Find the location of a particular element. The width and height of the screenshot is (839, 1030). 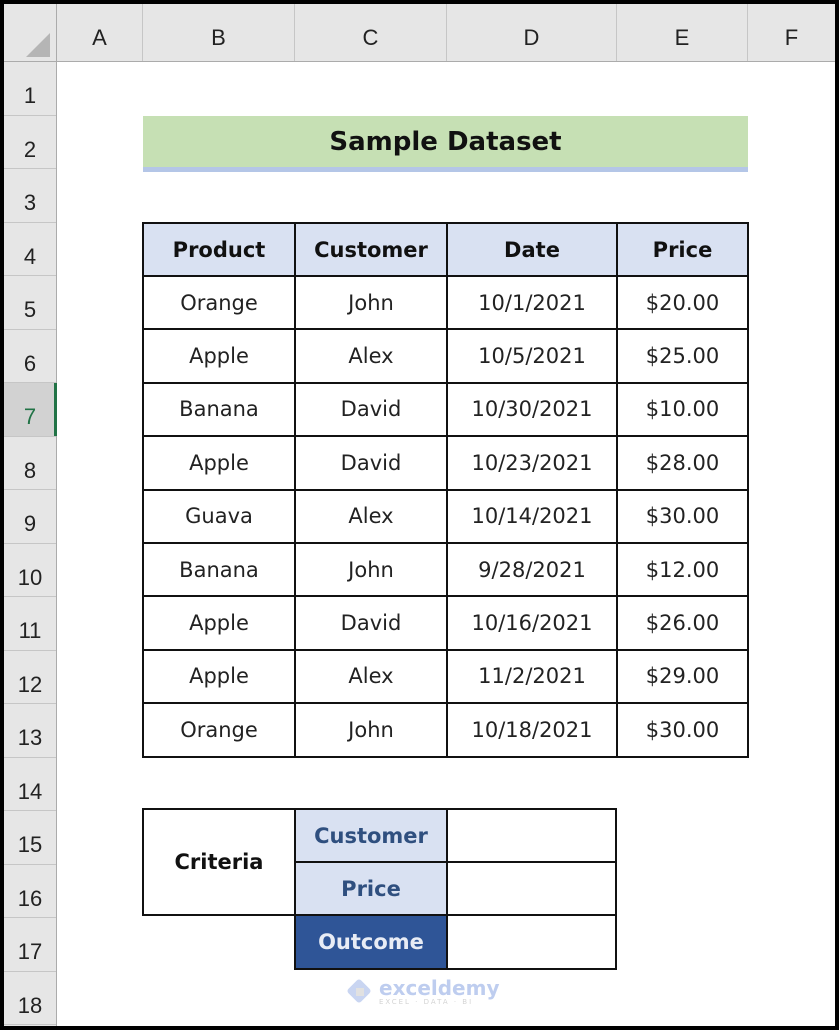

exceldemy-watermark: exceldemy EXCEL · DATA · BI is located at coordinates (423, 991).